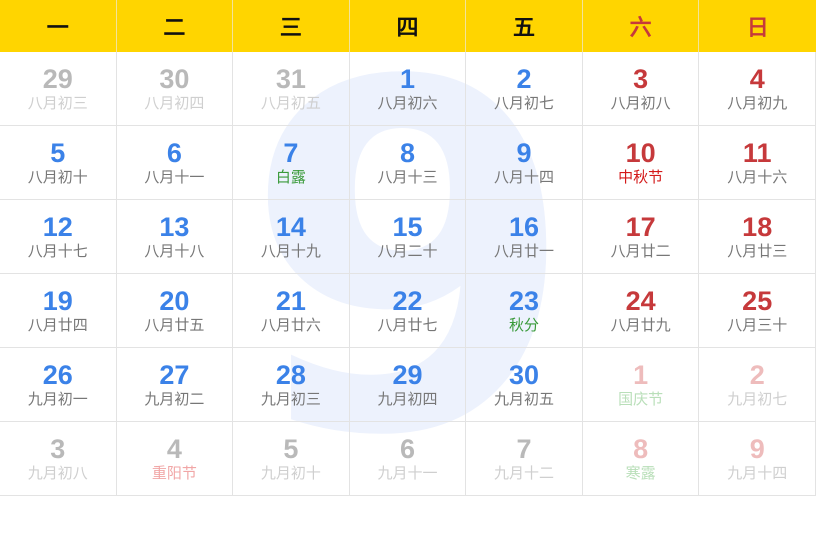 The image size is (816, 541). I want to click on lunar-date: 八月十三, so click(407, 177).